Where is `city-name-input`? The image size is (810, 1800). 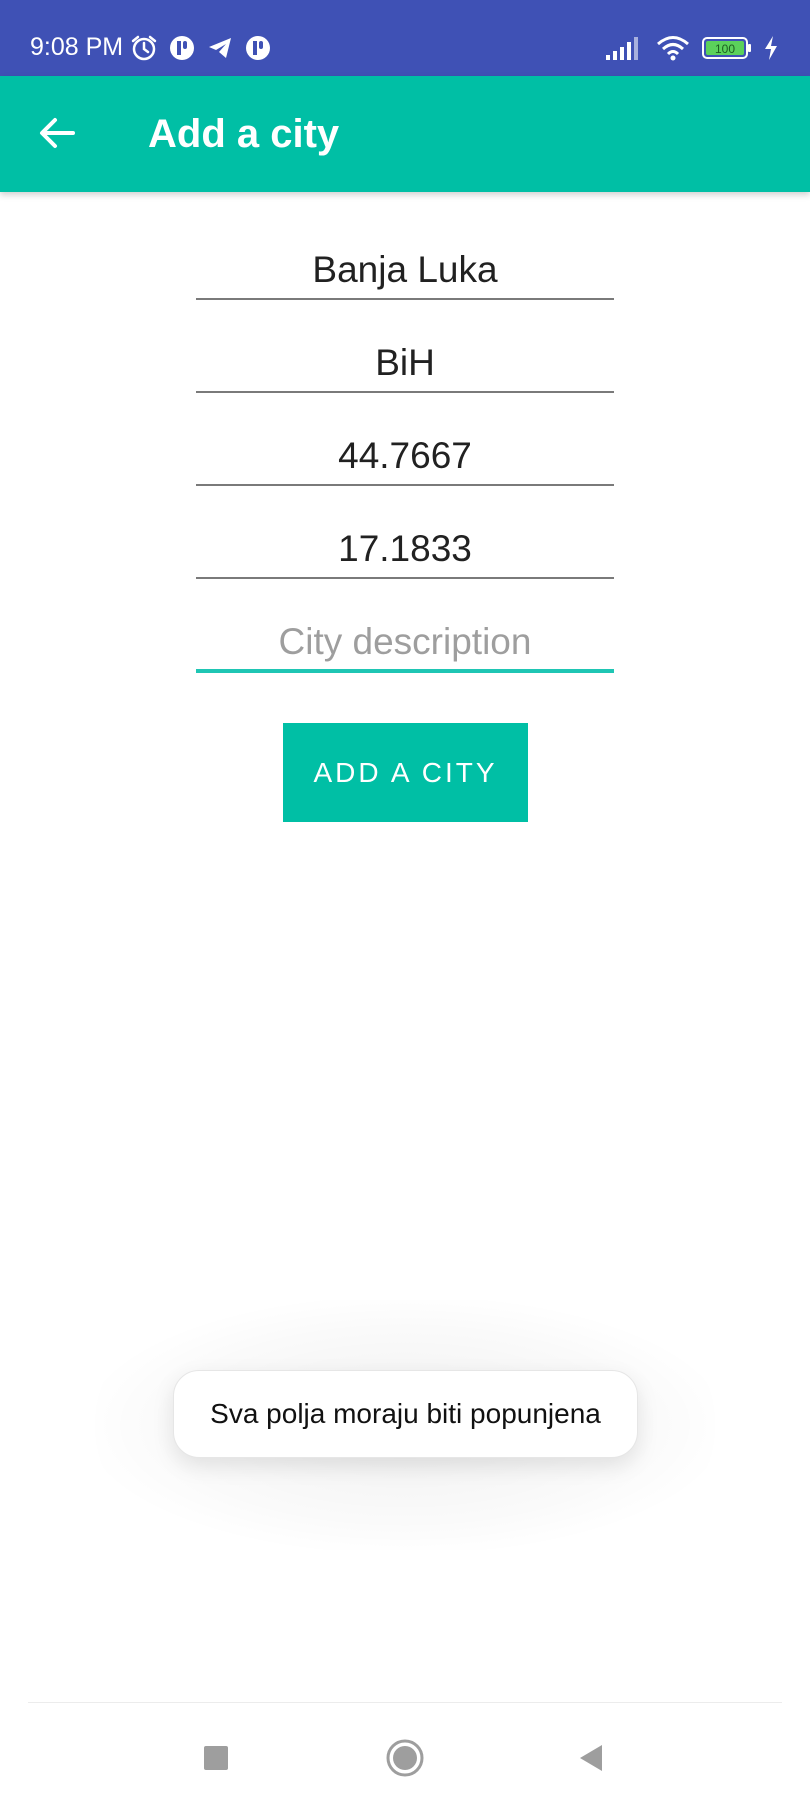
city-name-input is located at coordinates (405, 270).